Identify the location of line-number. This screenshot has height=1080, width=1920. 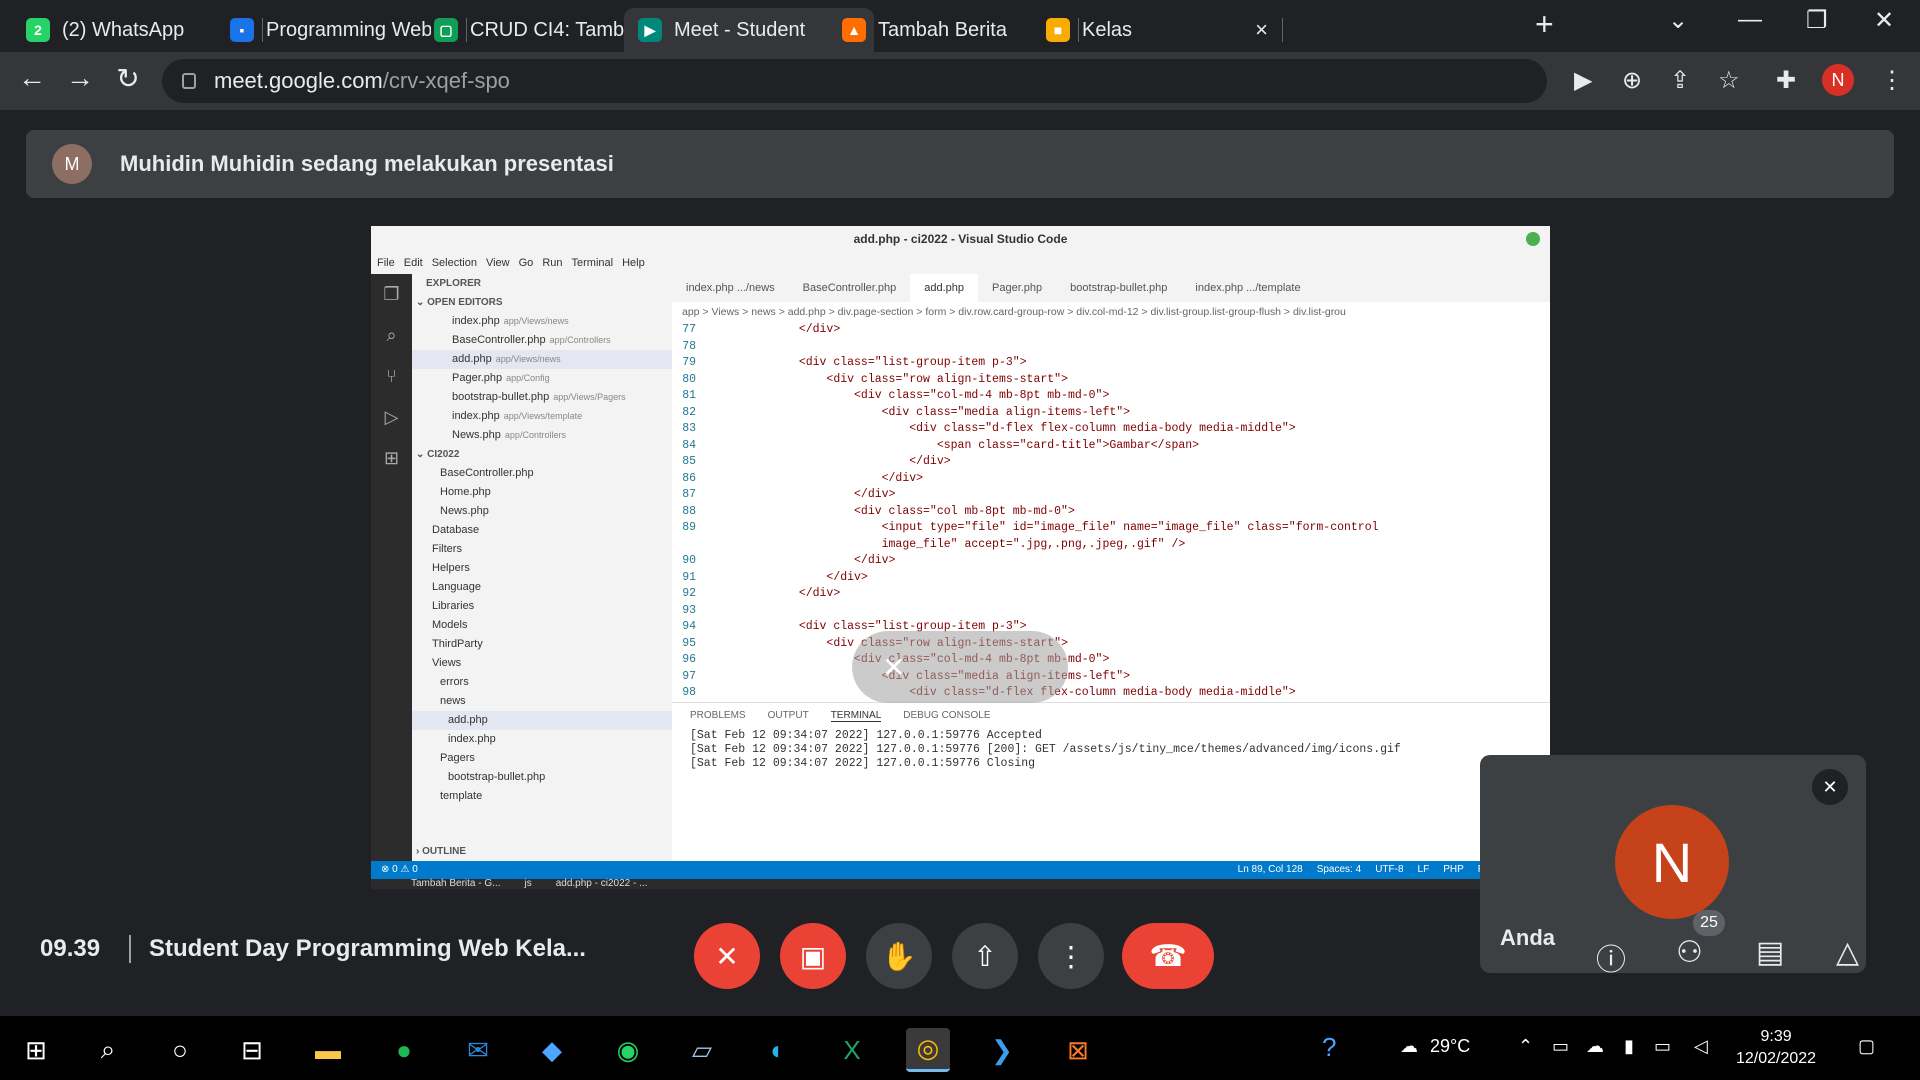
(694, 545).